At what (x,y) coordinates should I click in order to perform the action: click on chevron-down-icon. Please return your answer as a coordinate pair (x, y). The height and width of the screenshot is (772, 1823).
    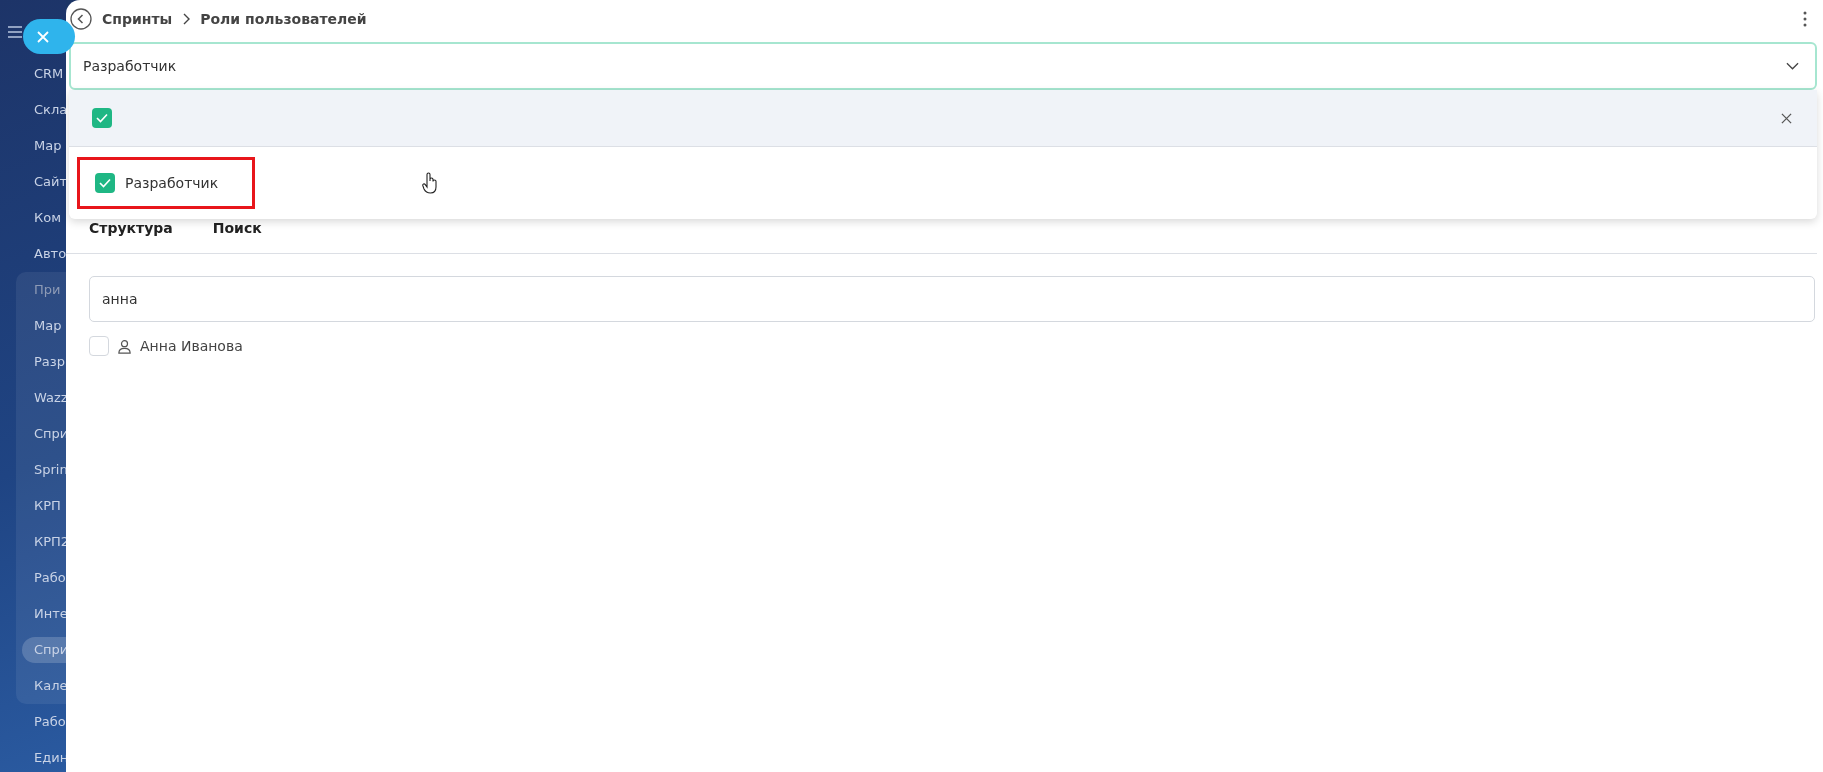
    Looking at the image, I should click on (1792, 66).